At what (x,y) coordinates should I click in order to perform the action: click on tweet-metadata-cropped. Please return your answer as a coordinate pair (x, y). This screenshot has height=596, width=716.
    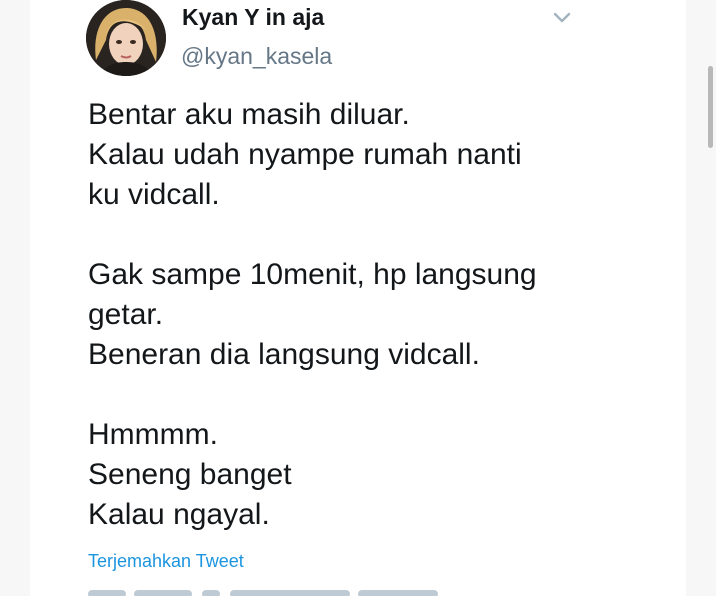
    Looking at the image, I should click on (273, 592).